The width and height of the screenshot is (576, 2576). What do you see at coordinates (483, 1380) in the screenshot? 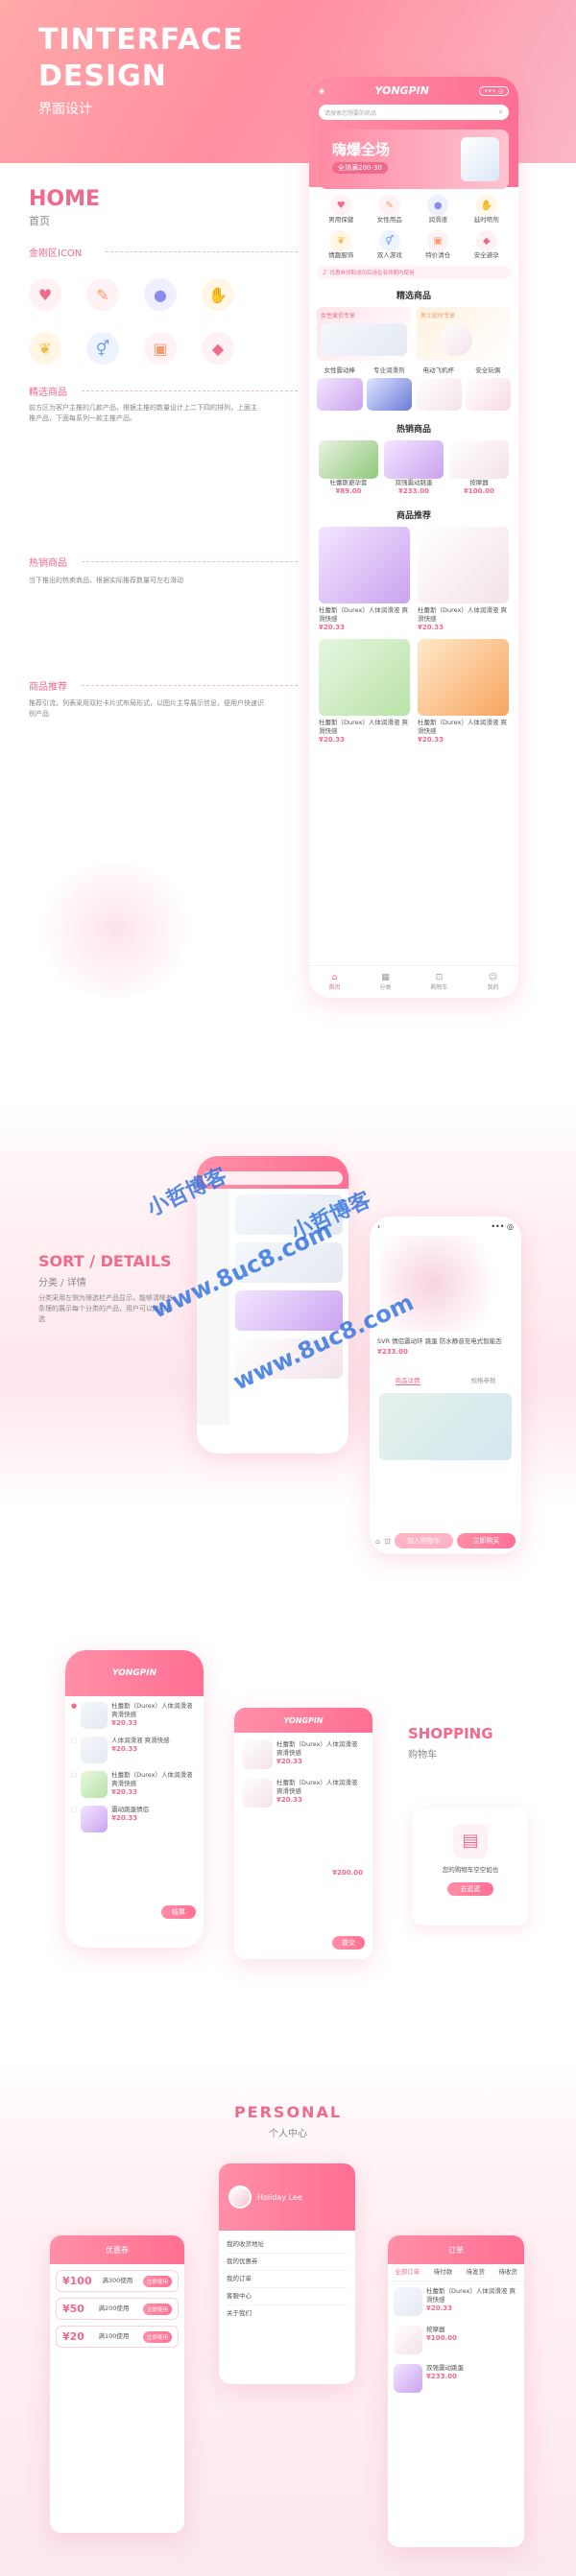
I see `tab-specs: 规格参数` at bounding box center [483, 1380].